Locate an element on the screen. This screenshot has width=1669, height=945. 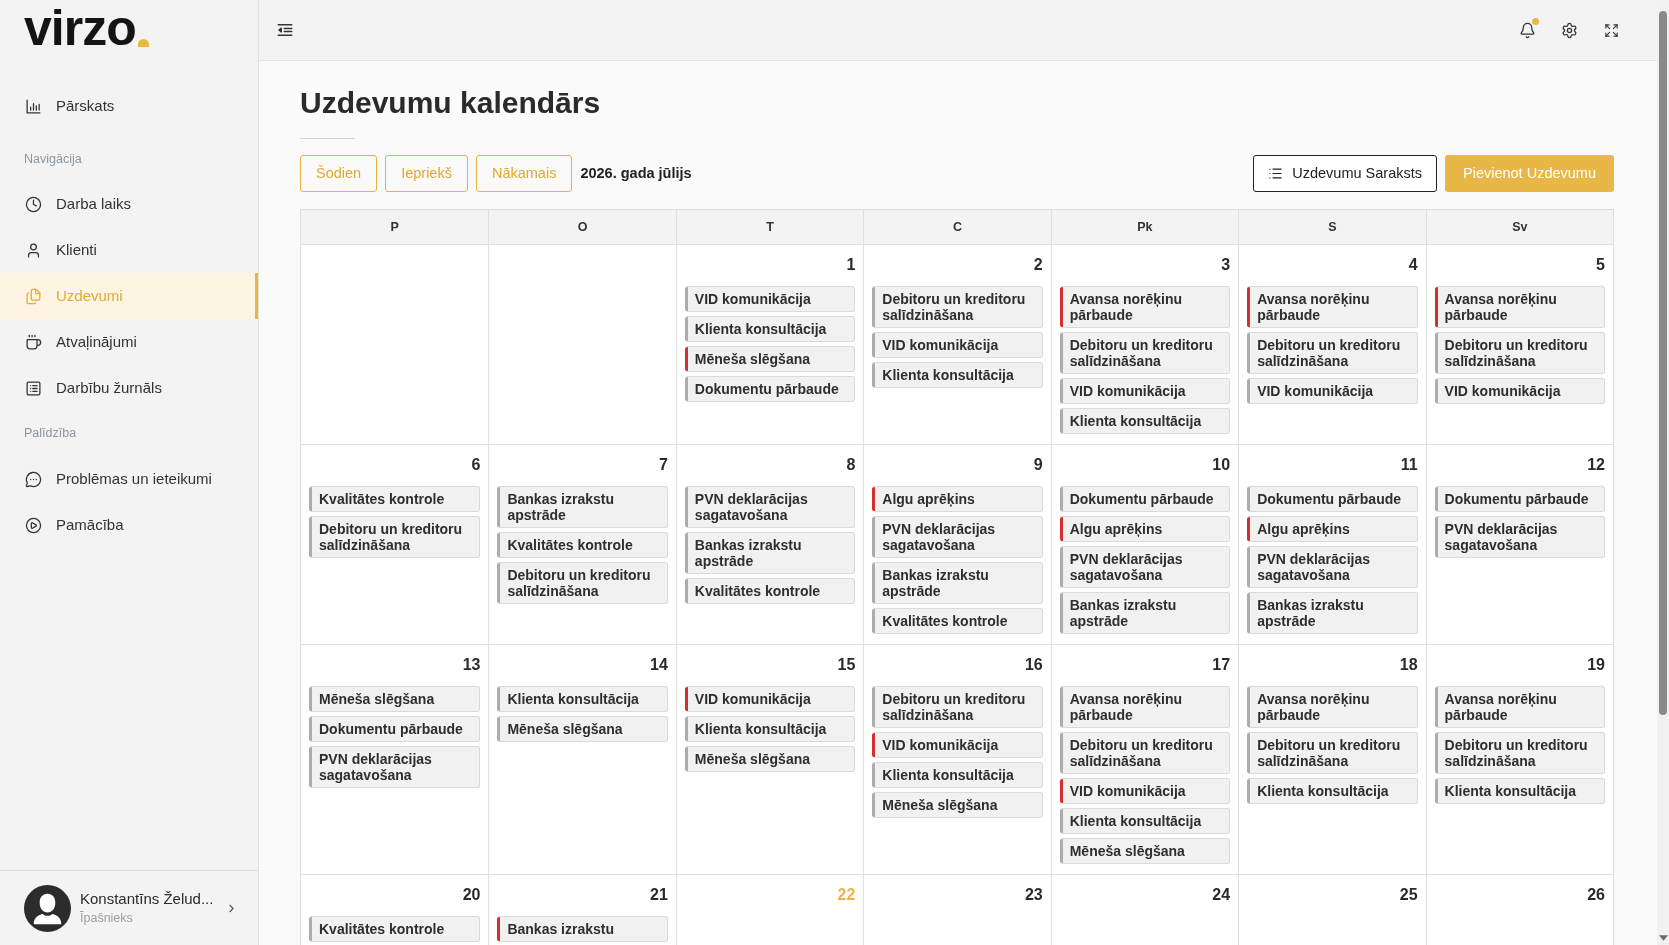
day-number: 19 is located at coordinates (1596, 665).